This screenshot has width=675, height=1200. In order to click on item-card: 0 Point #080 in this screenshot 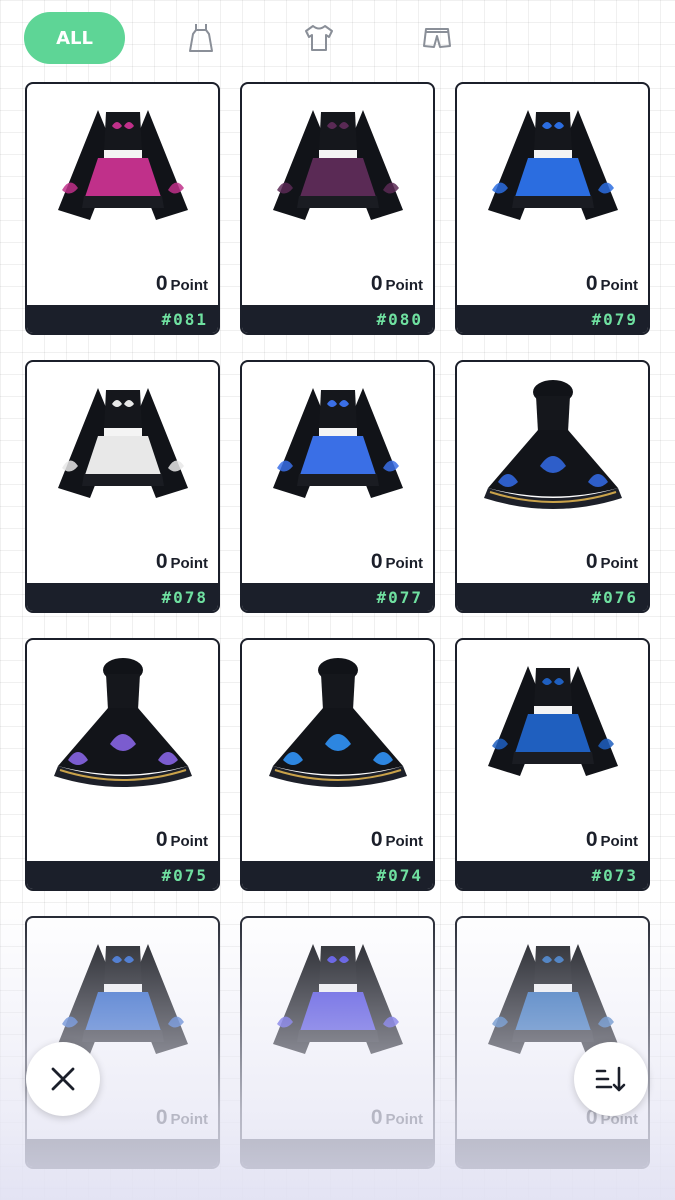, I will do `click(337, 208)`.